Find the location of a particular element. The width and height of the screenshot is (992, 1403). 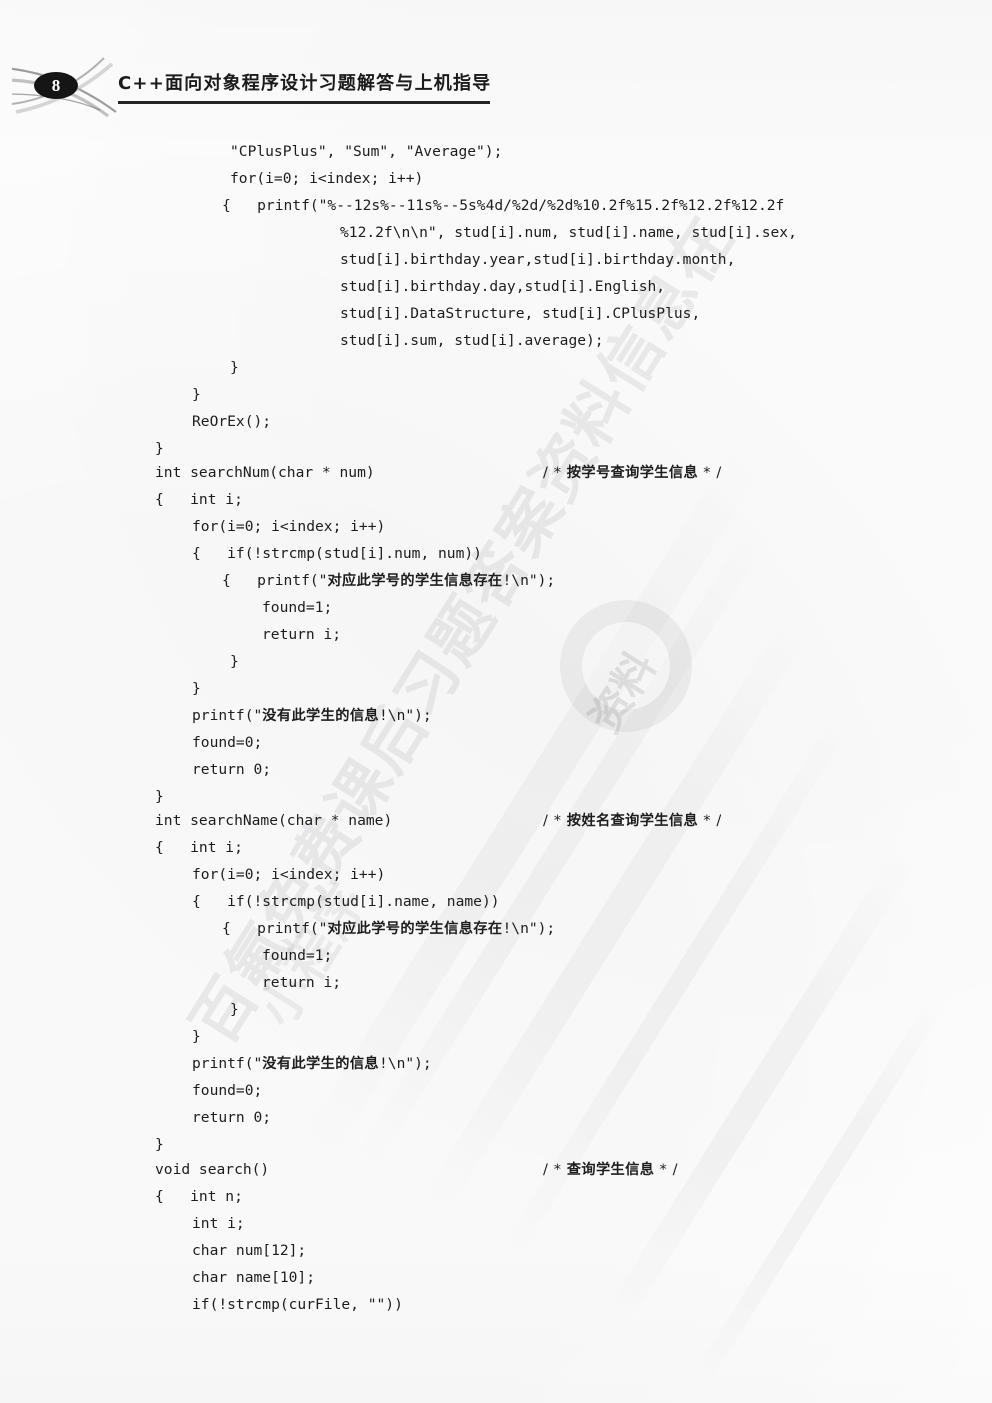

page-number-badge: 8 is located at coordinates (56, 85).